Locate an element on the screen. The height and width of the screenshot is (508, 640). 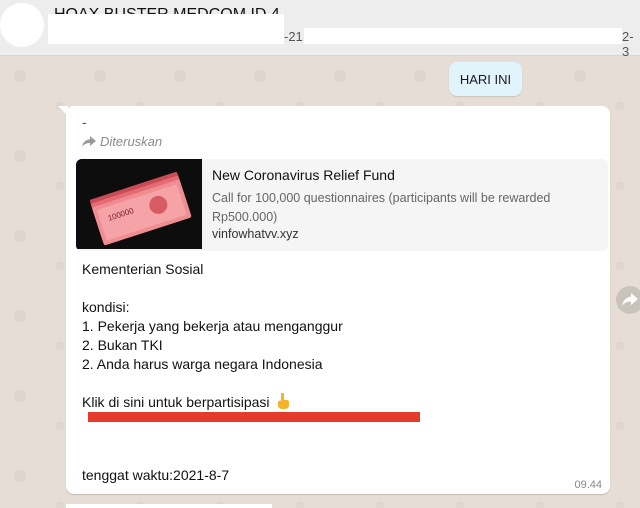
sender-name: - is located at coordinates (84, 122).